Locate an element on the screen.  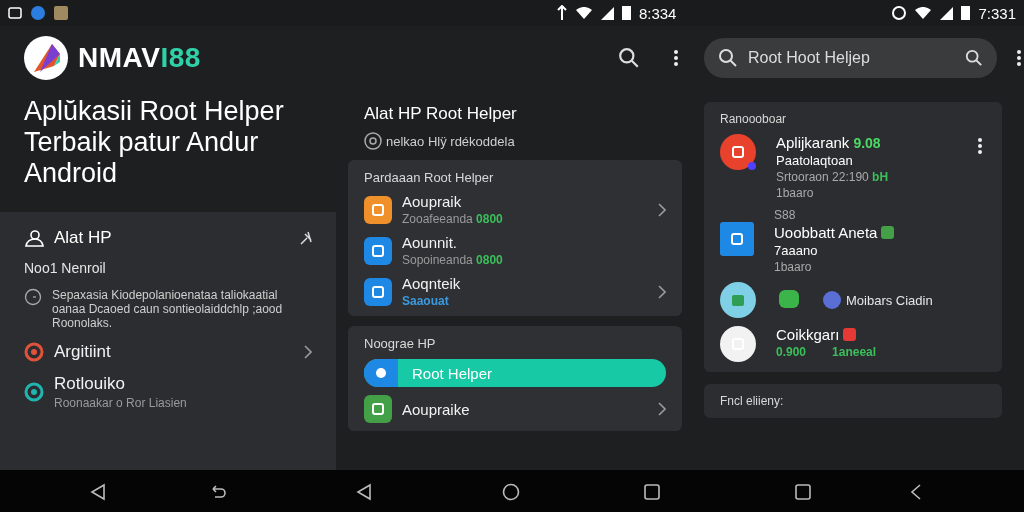
search-bar: Root Hoot Heljep is located at coordinates (850, 58).